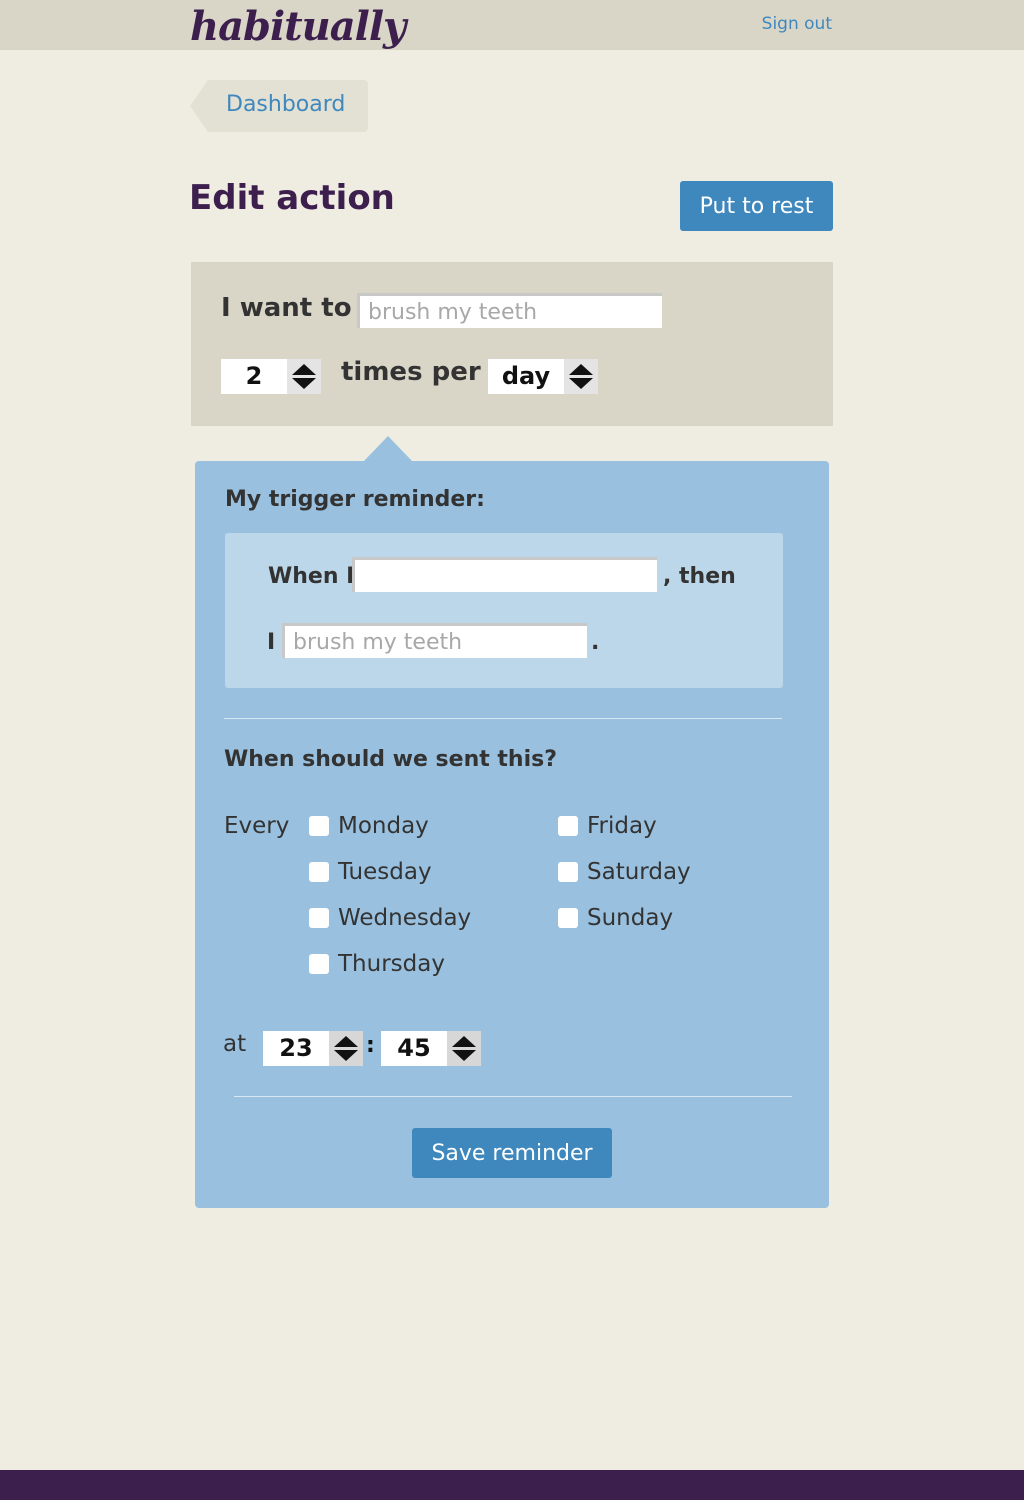  I want to click on hour-stepper-arrows, so click(346, 1048).